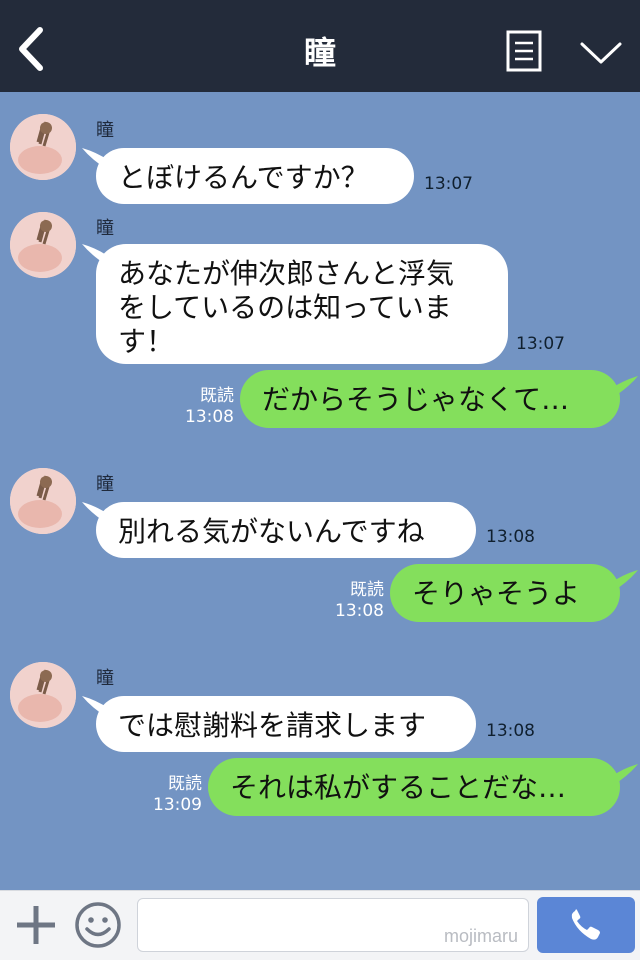  I want to click on message-meta: 既読 13:09, so click(170, 795).